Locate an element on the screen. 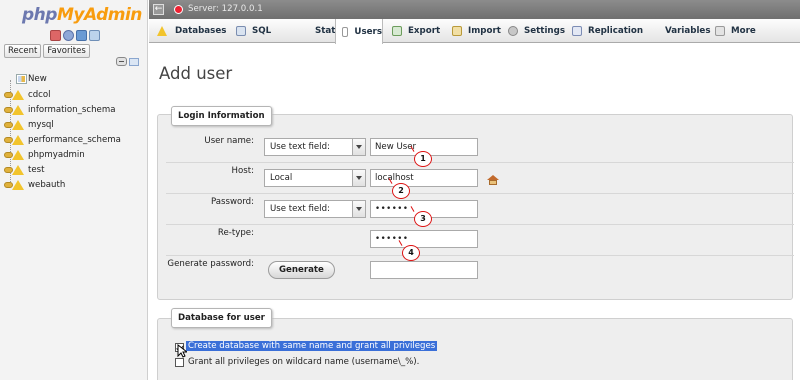 Image resolution: width=800 pixels, height=380 pixels. host-type-value: Local is located at coordinates (281, 178).